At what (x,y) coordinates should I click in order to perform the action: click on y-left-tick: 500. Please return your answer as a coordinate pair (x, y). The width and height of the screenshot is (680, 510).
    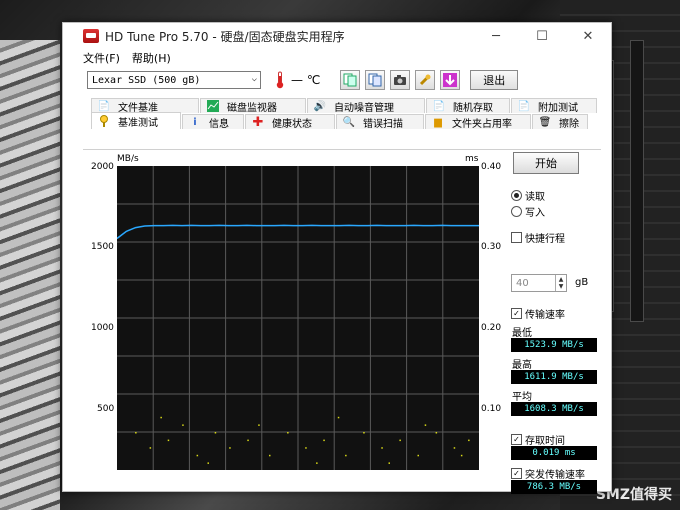
    Looking at the image, I should click on (106, 409).